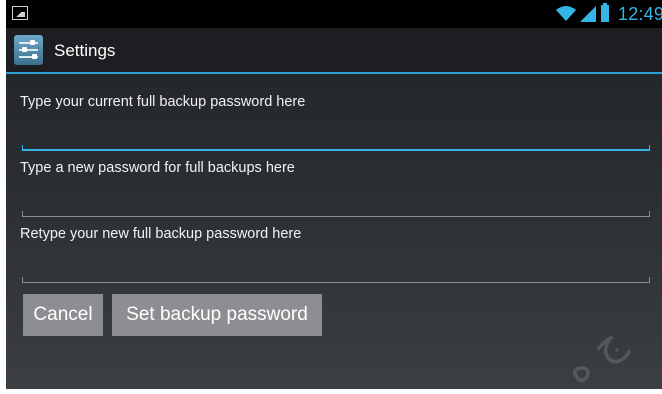 This screenshot has height=394, width=662. I want to click on battery-icon, so click(605, 12).